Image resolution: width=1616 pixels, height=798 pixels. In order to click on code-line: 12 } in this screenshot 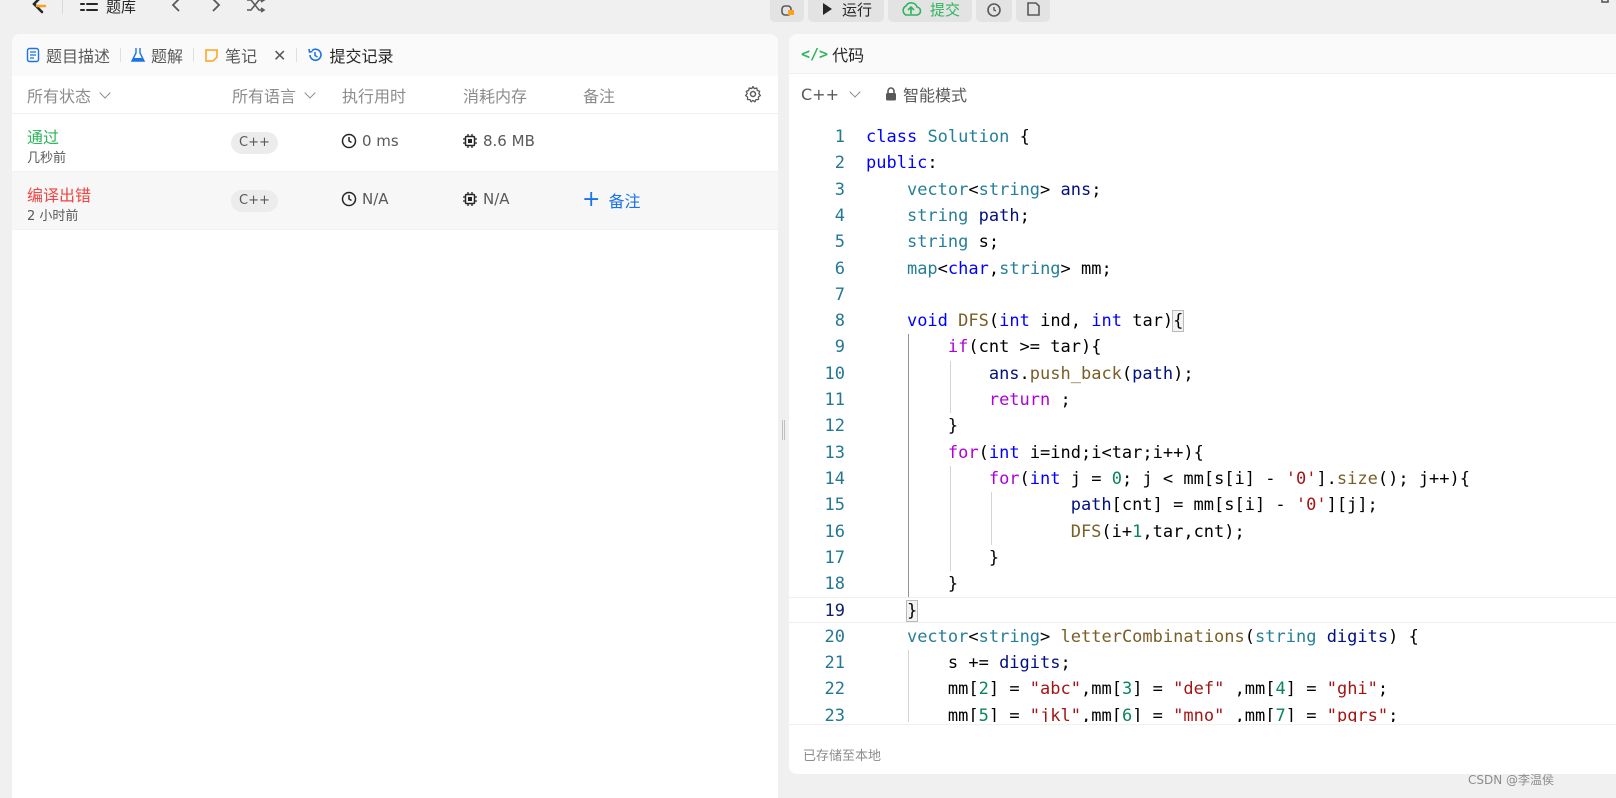, I will do `click(1202, 426)`.